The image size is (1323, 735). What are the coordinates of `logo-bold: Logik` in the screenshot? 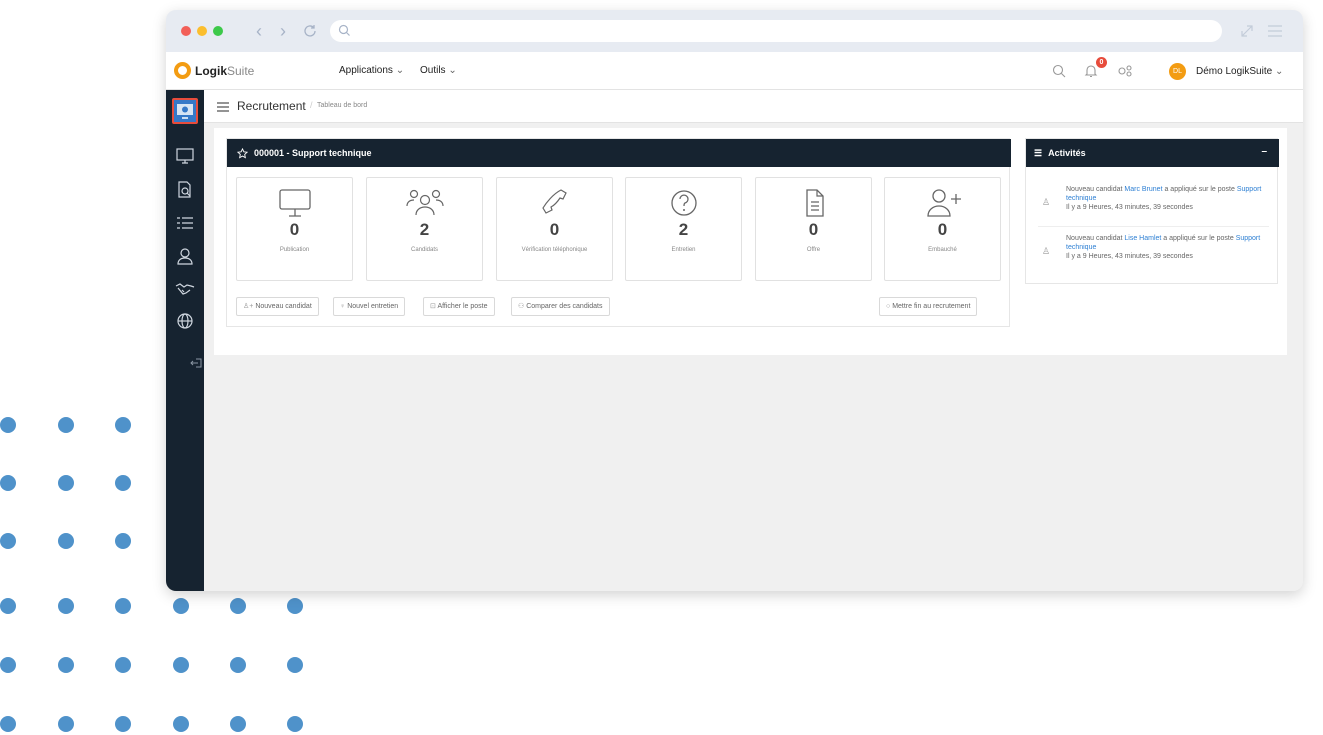 It's located at (211, 70).